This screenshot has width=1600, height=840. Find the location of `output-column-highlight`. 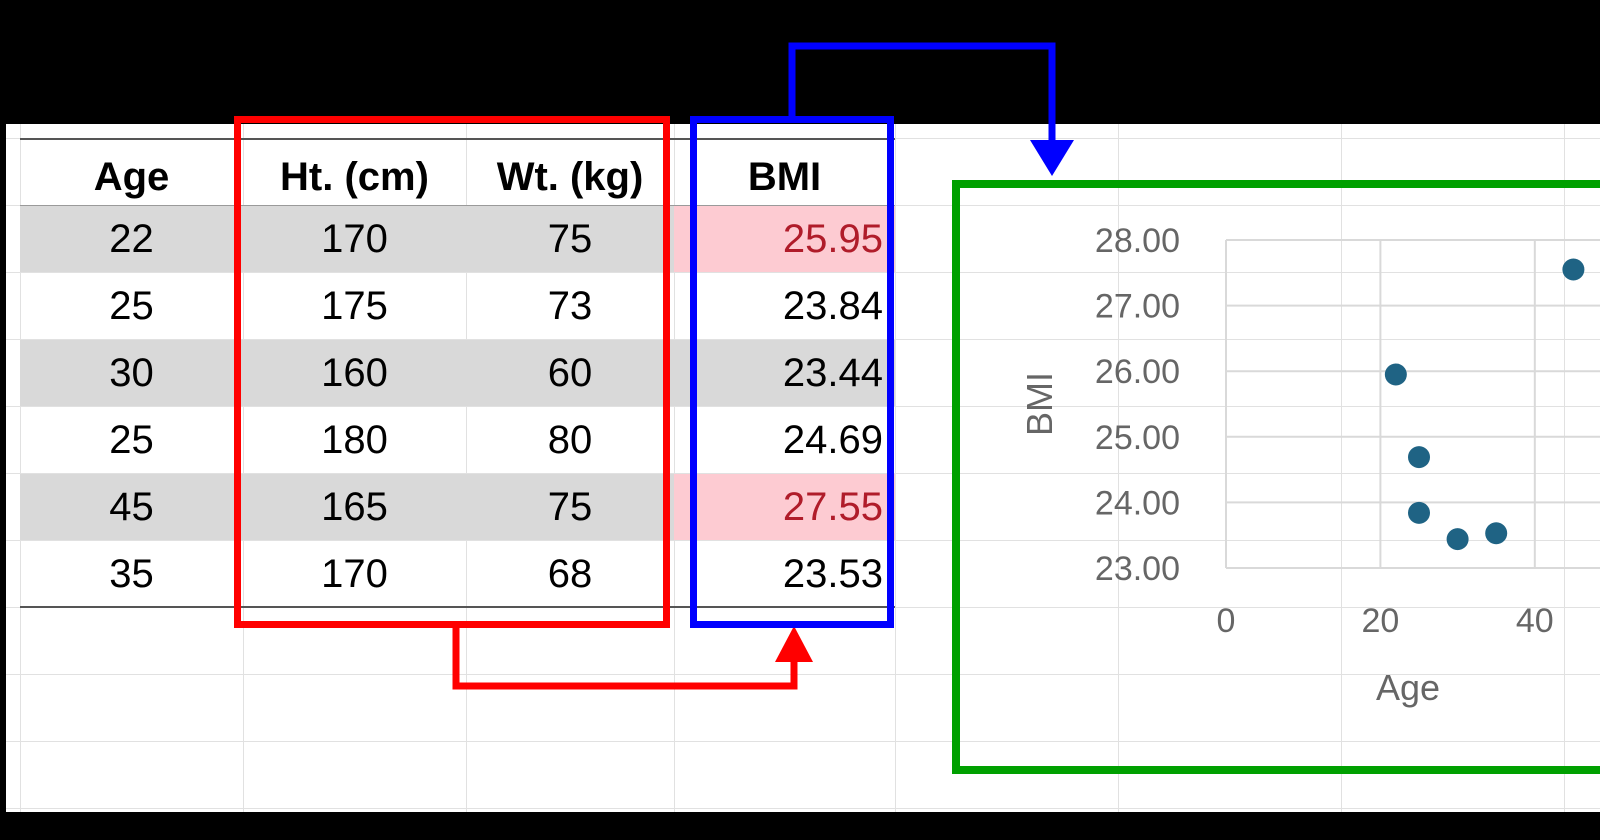

output-column-highlight is located at coordinates (792, 372).